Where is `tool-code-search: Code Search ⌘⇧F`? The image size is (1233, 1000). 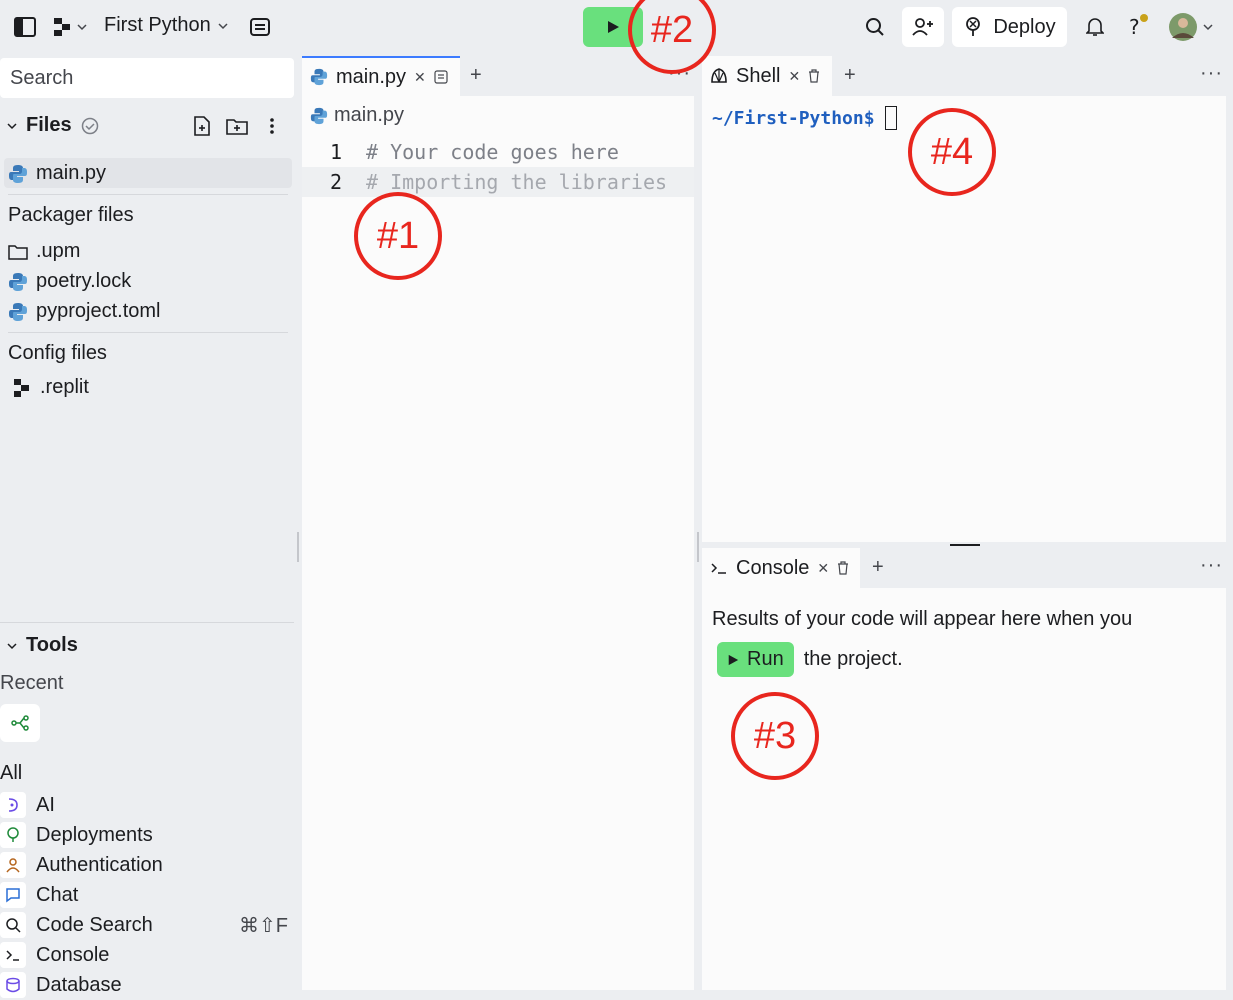 tool-code-search: Code Search ⌘⇧F is located at coordinates (147, 925).